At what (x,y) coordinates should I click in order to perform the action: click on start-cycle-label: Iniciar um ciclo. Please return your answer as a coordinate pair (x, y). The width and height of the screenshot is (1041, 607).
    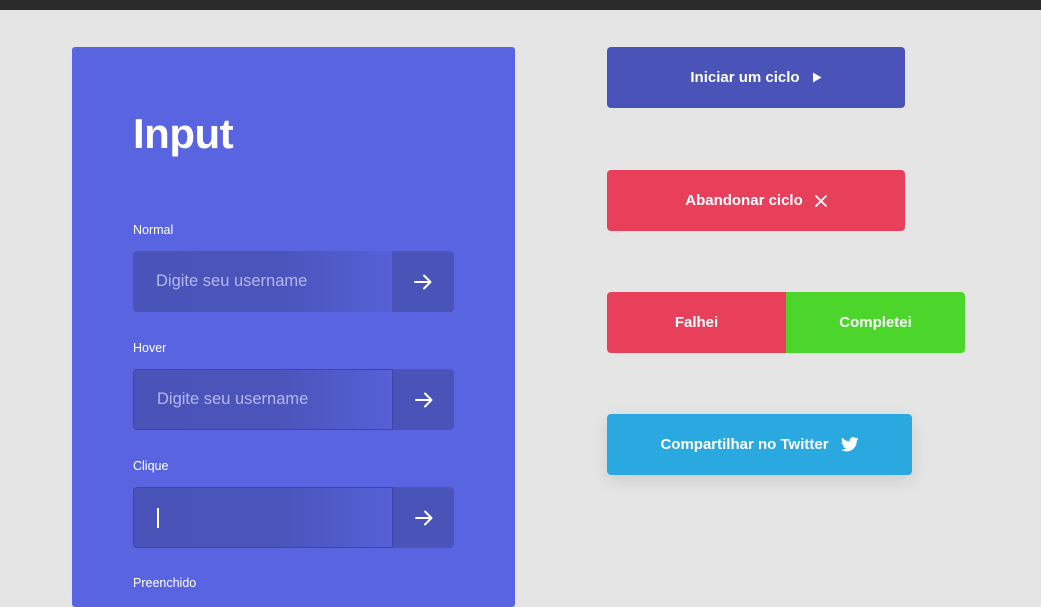
    Looking at the image, I should click on (745, 77).